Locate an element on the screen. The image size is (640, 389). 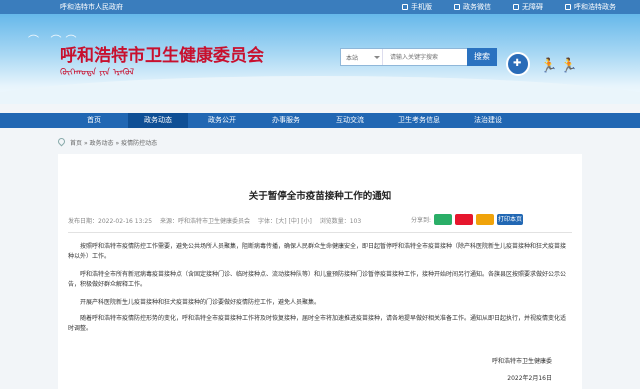
article-source: 来源：呼和浩特市卫生健康委员会 is located at coordinates (205, 221).